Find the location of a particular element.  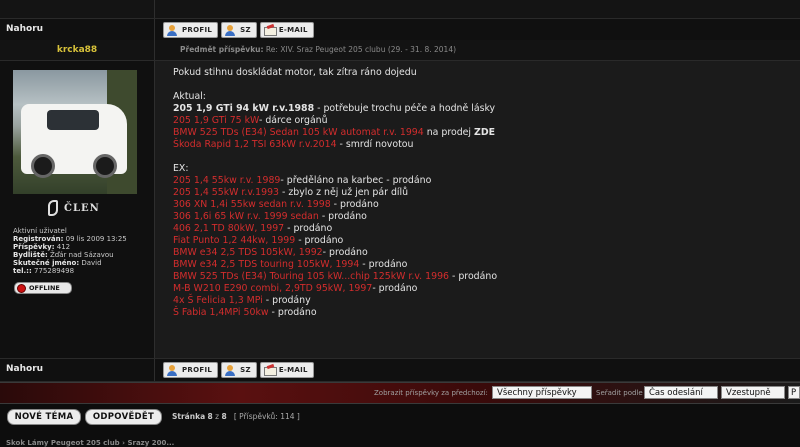

sort-order-select: Vzestupně is located at coordinates (753, 392).